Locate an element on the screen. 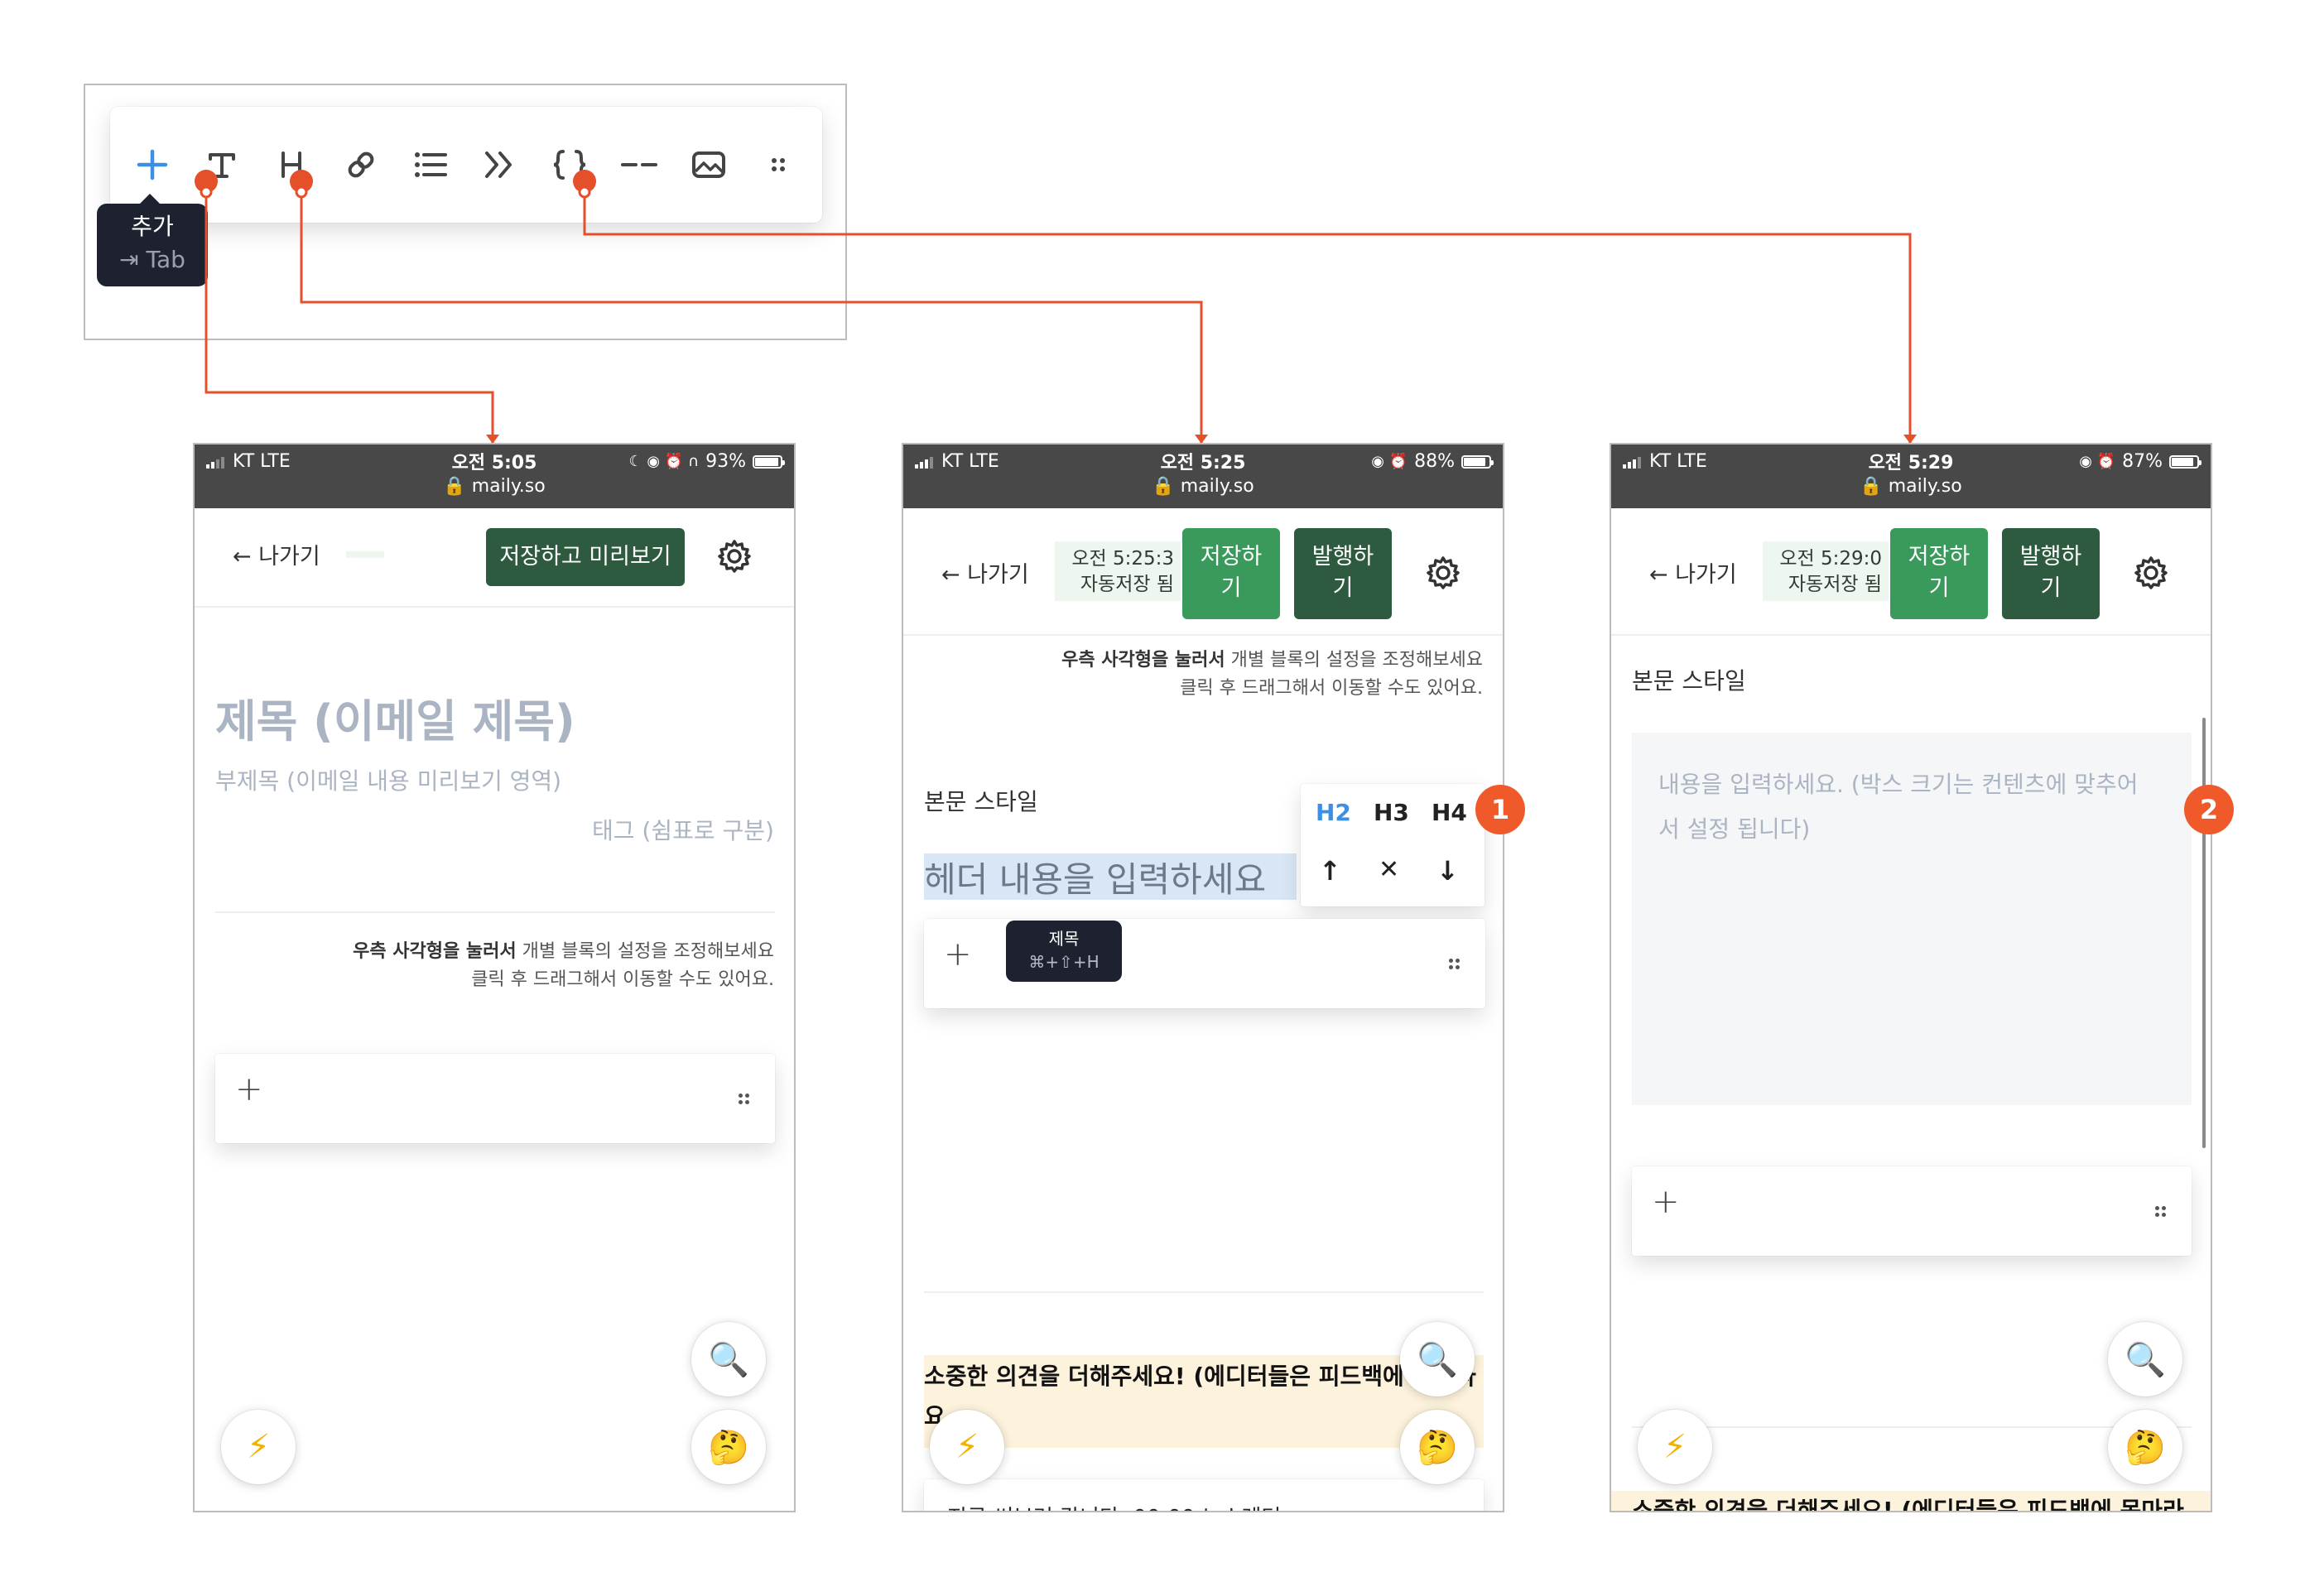  block-text: 지금 써보러 갑니다. 00:00 노스레터 is located at coordinates (1114, 1506).